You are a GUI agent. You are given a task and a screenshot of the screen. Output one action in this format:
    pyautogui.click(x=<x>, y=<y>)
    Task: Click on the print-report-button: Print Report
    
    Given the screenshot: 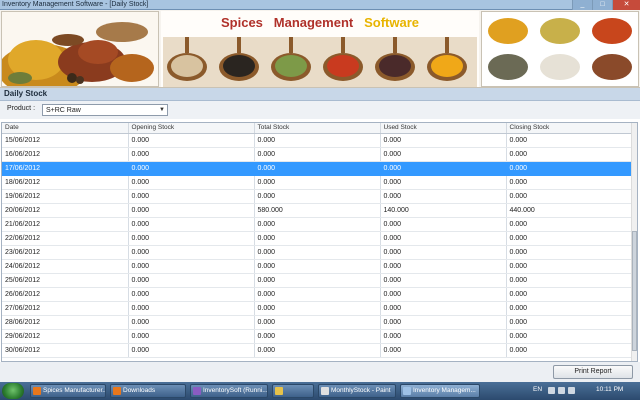 What is the action you would take?
    pyautogui.click(x=593, y=372)
    